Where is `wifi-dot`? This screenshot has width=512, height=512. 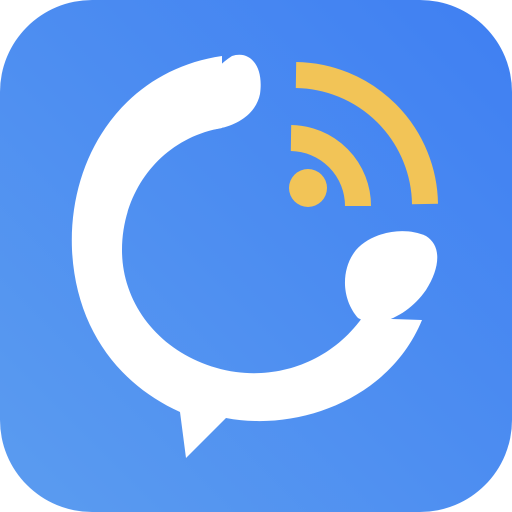 wifi-dot is located at coordinates (308, 188).